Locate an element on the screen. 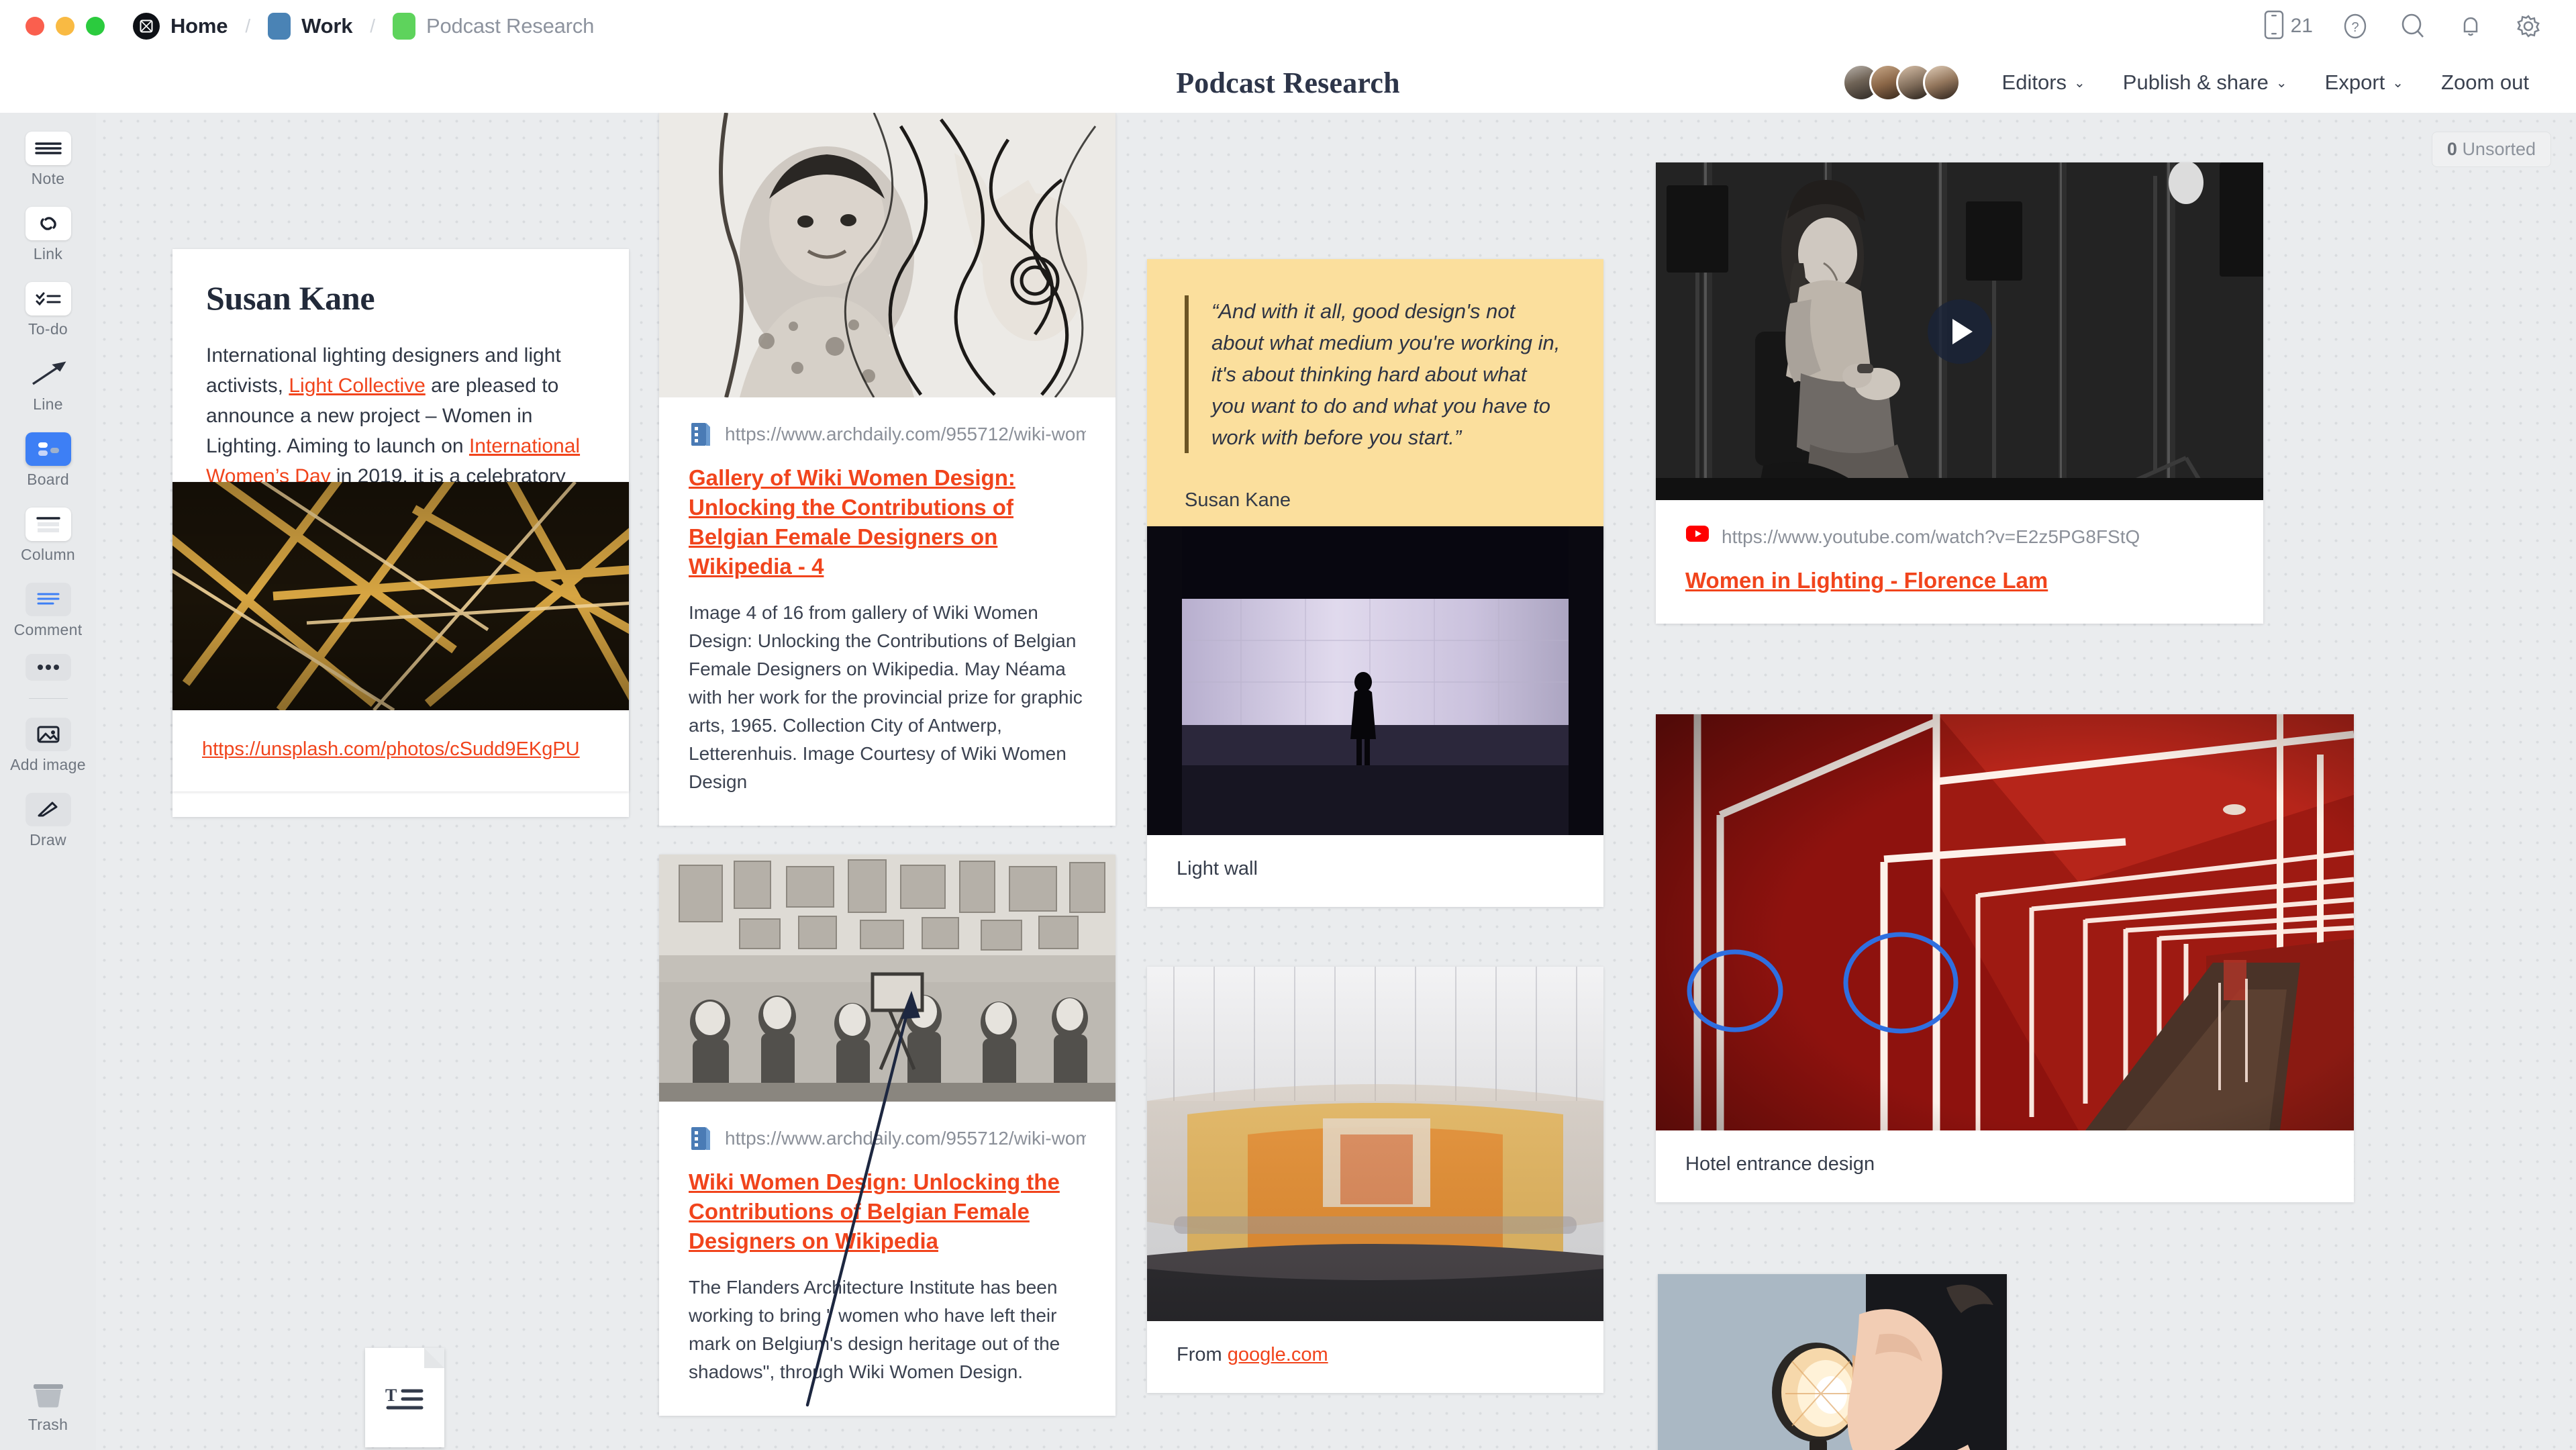 The height and width of the screenshot is (1450, 2576). toolbar-label-line: Line is located at coordinates (48, 404).